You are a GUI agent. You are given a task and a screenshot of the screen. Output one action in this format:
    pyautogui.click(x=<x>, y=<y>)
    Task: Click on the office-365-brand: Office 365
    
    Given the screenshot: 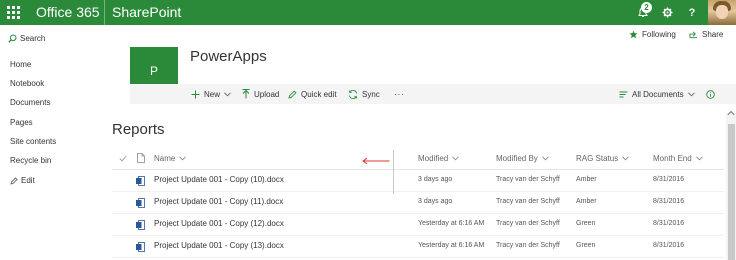 What is the action you would take?
    pyautogui.click(x=68, y=12)
    